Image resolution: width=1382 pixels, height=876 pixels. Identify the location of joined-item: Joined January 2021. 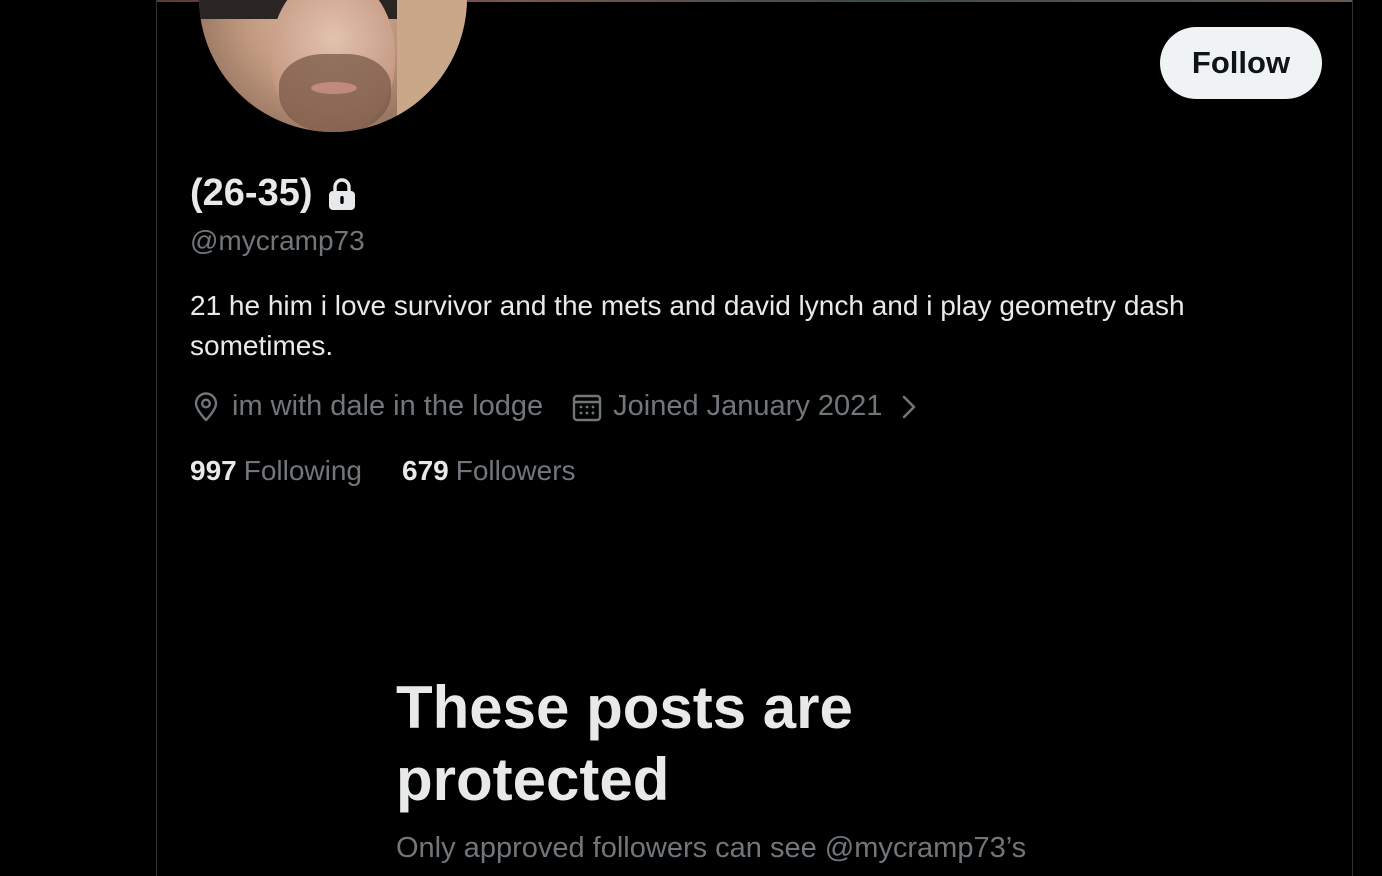
(745, 406).